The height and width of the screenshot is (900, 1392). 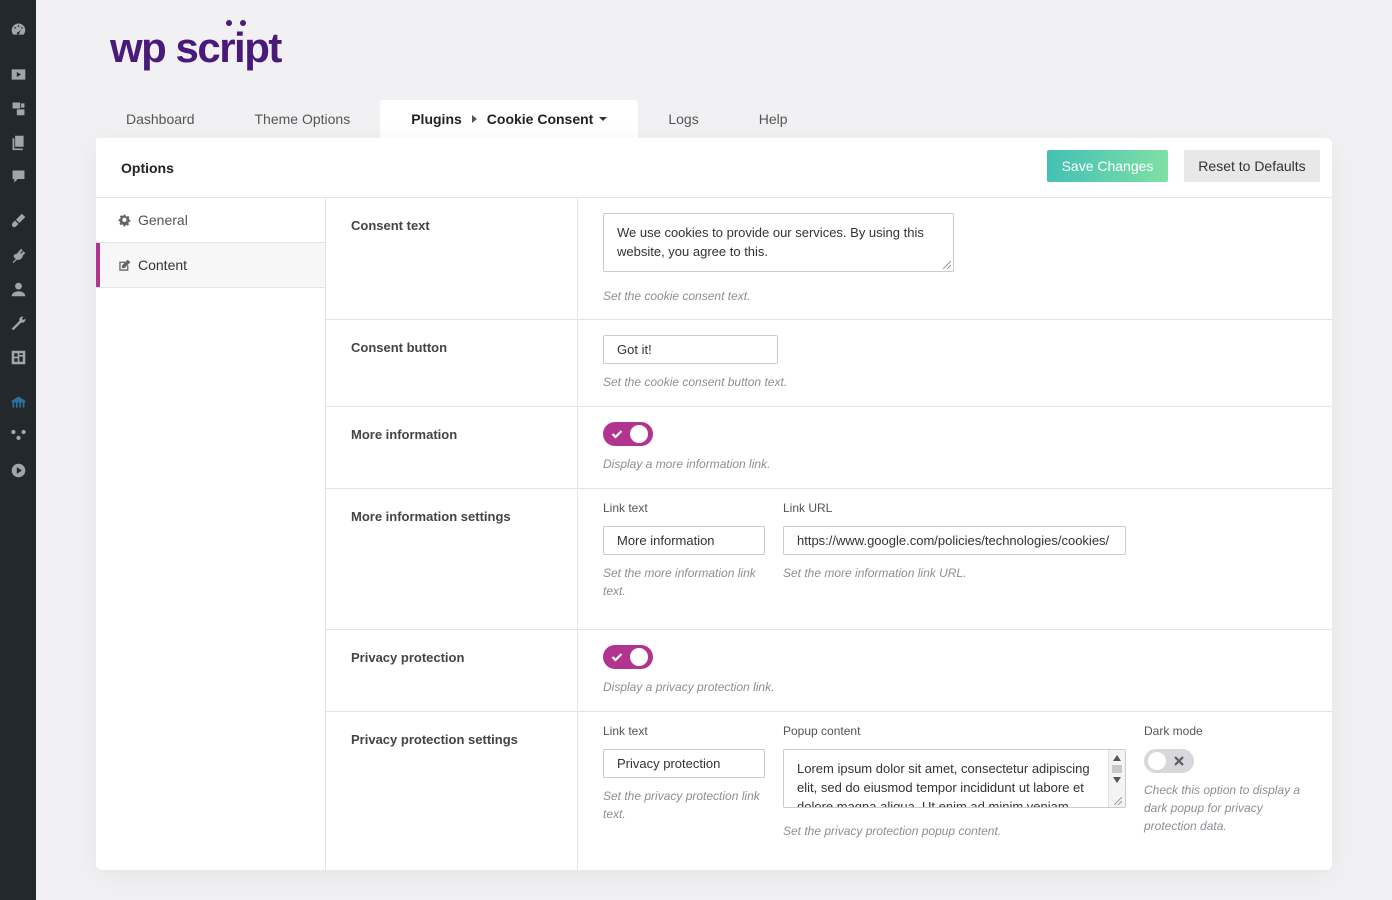 I want to click on card-header: Options Save Changes Reset to Defaults, so click(x=714, y=168).